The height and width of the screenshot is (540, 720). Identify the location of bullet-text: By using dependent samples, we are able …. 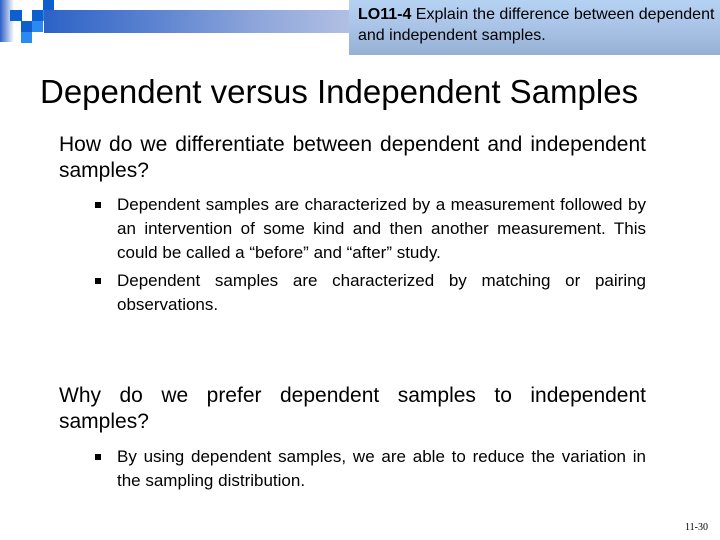
(381, 468).